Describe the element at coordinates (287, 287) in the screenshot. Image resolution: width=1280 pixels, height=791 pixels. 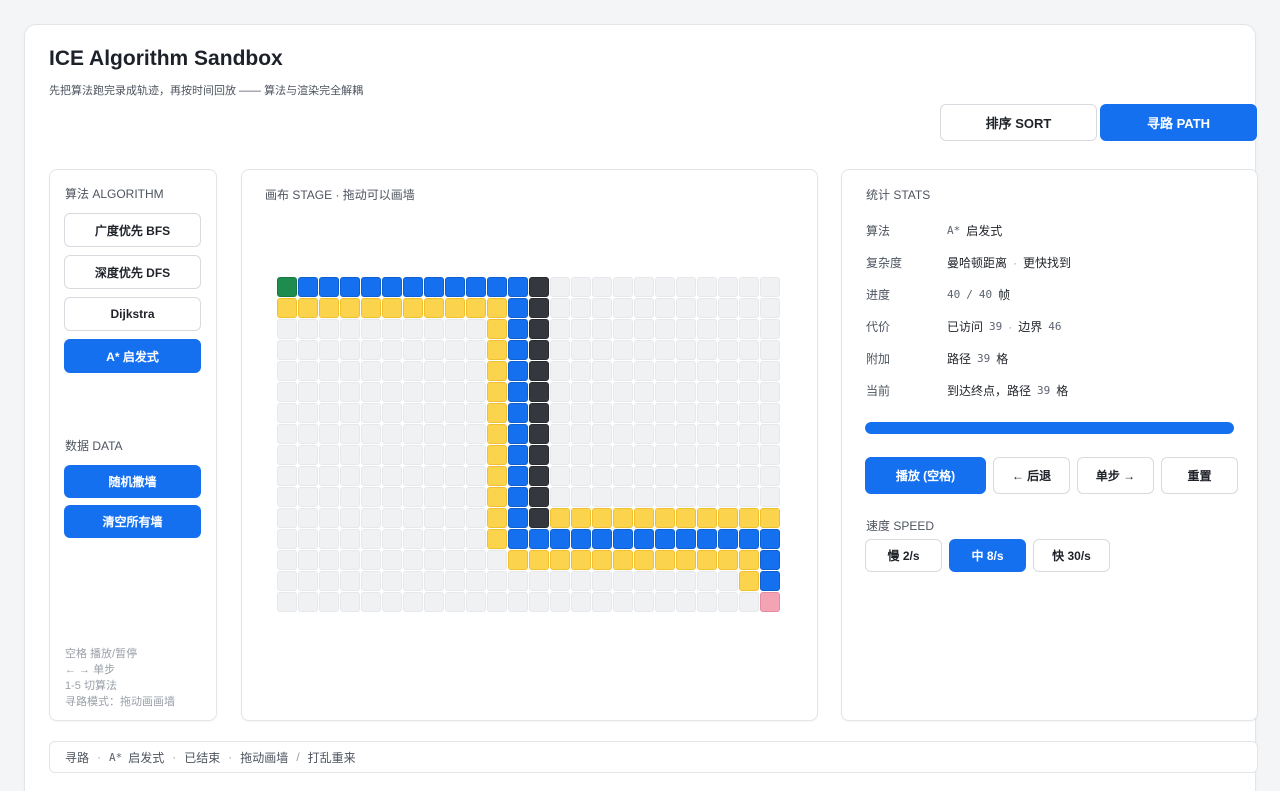
I see `start-cell` at that location.